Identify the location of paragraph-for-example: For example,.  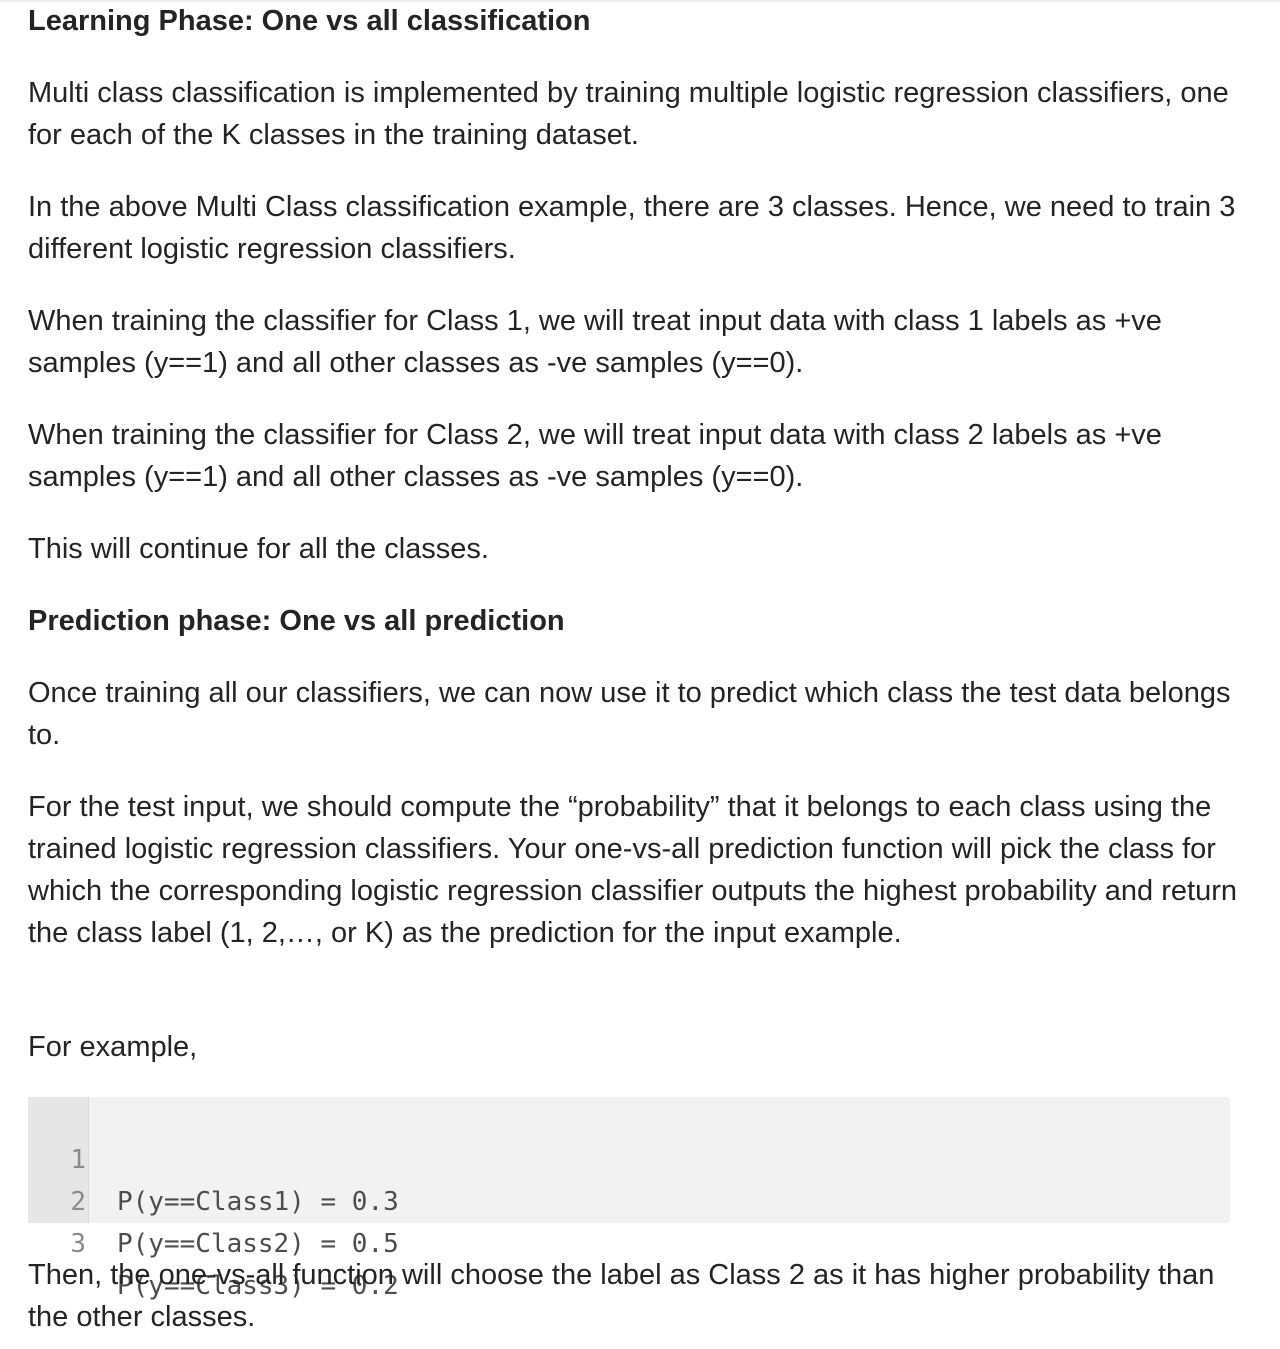
(113, 1047).